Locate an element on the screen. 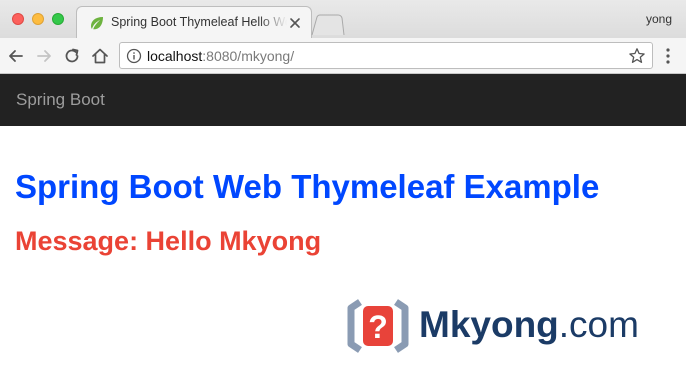 The height and width of the screenshot is (367, 686). browser-toolbar: localhost:8080/mkyong/ is located at coordinates (343, 56).